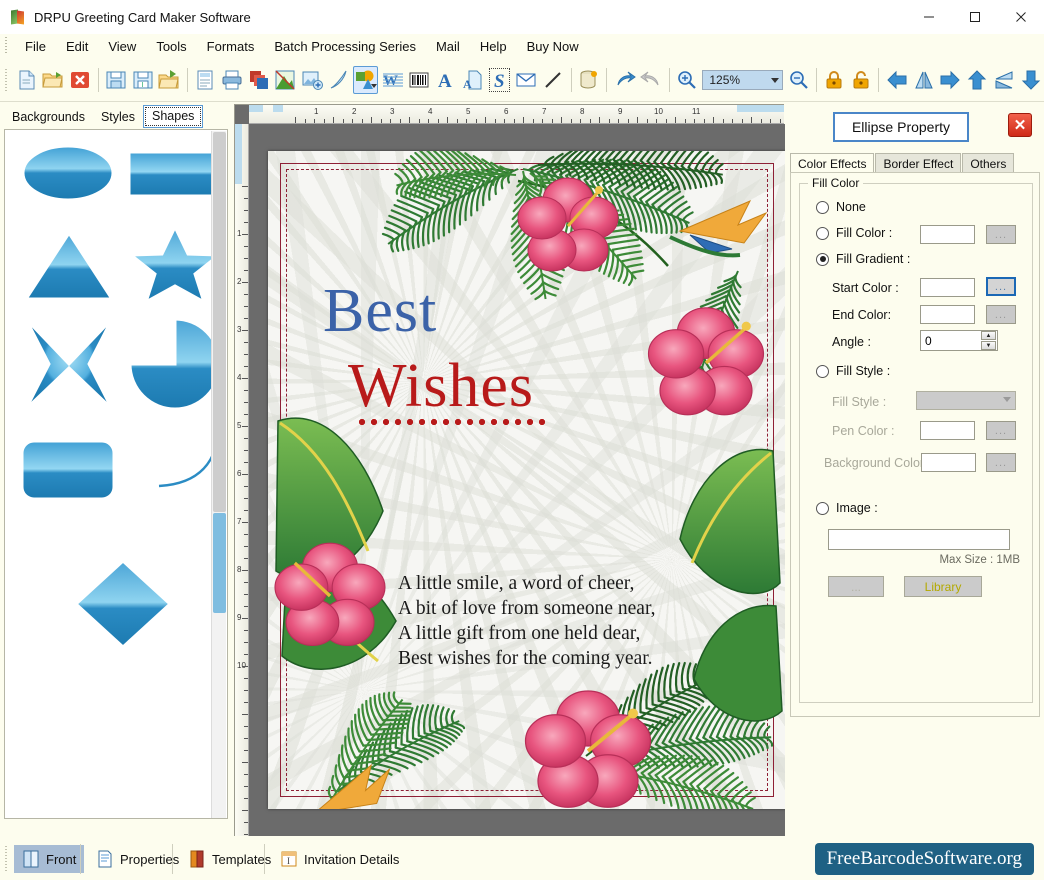 This screenshot has width=1044, height=880. Describe the element at coordinates (169, 80) in the screenshot. I see `export-folder-icon` at that location.